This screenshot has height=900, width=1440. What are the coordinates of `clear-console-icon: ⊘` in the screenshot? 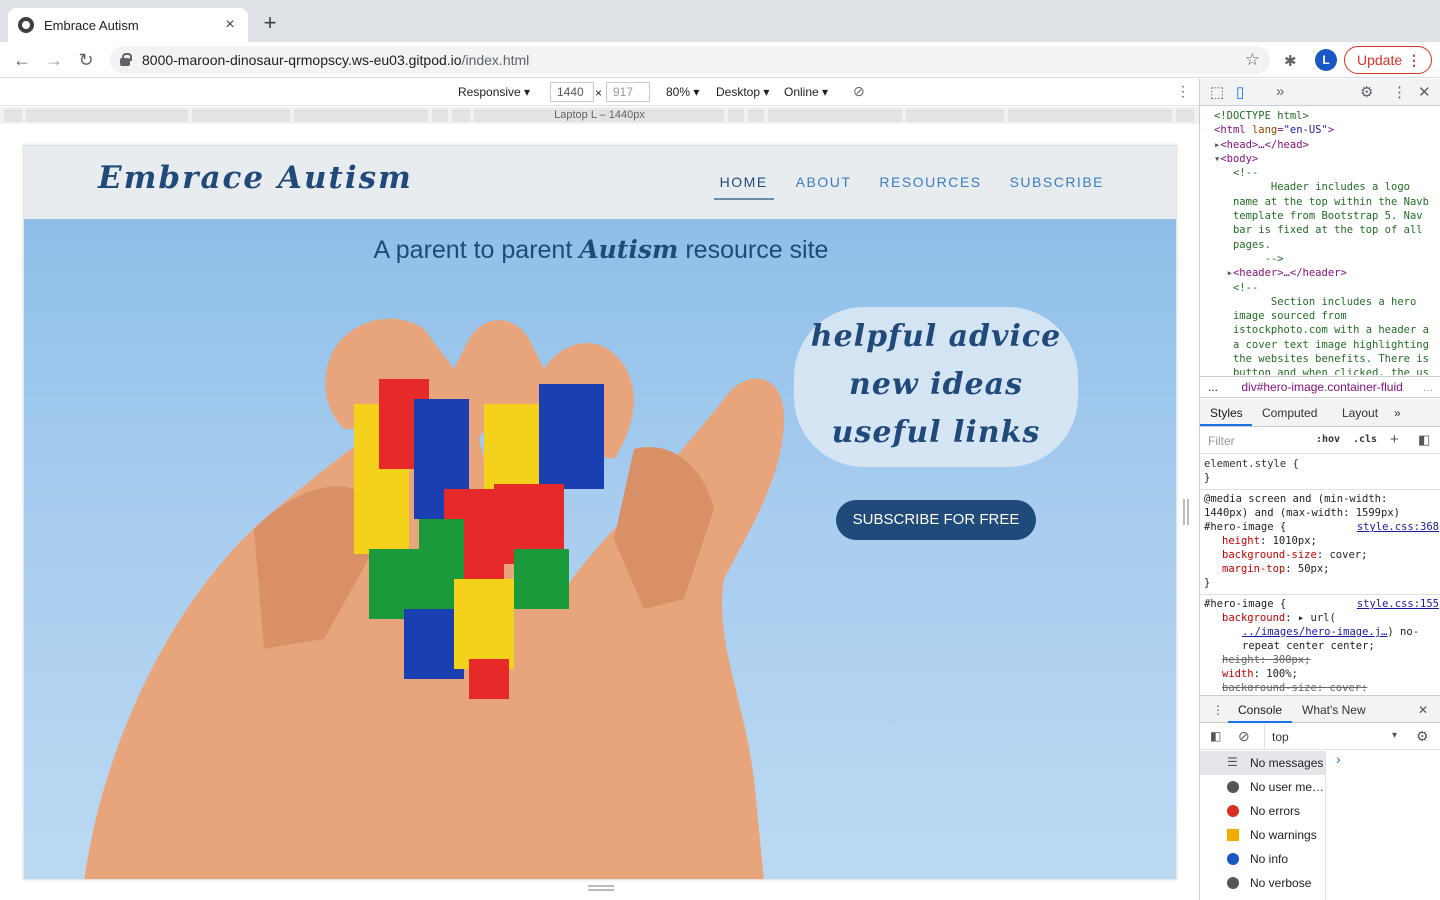 It's located at (1244, 736).